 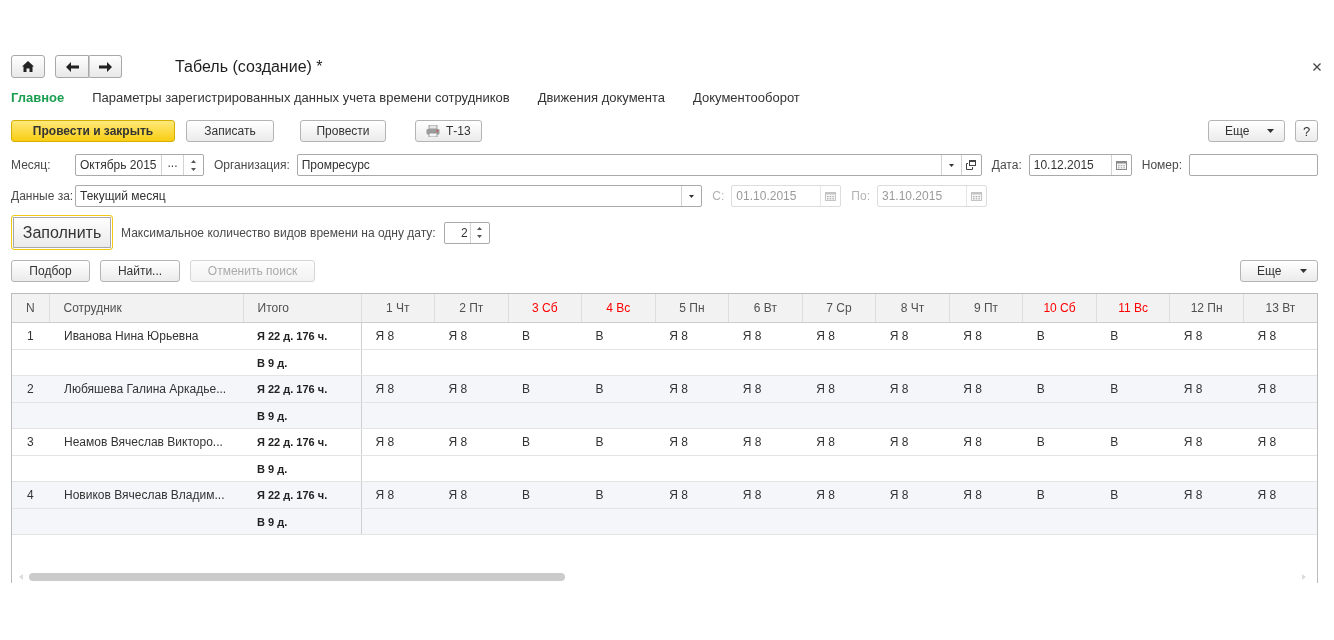 I want to click on pick-button: Подбор, so click(x=50, y=271).